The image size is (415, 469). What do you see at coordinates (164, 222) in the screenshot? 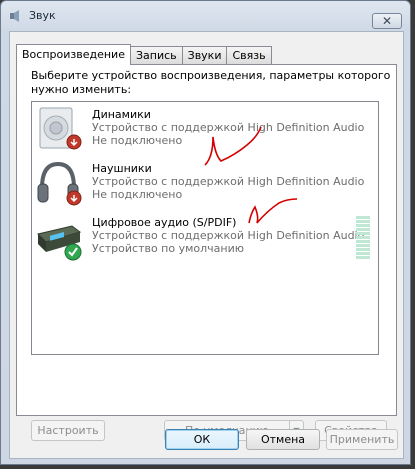
I see `device-name: Цифровое аудио (S/PDIF)` at bounding box center [164, 222].